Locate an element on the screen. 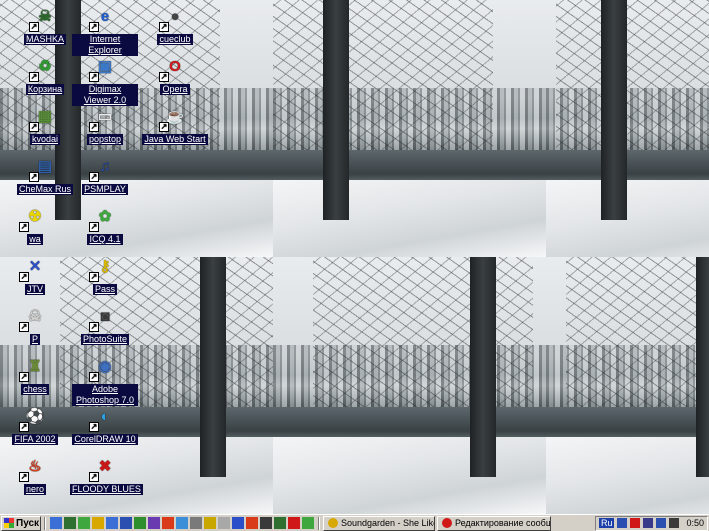  network-icon is located at coordinates (622, 523).